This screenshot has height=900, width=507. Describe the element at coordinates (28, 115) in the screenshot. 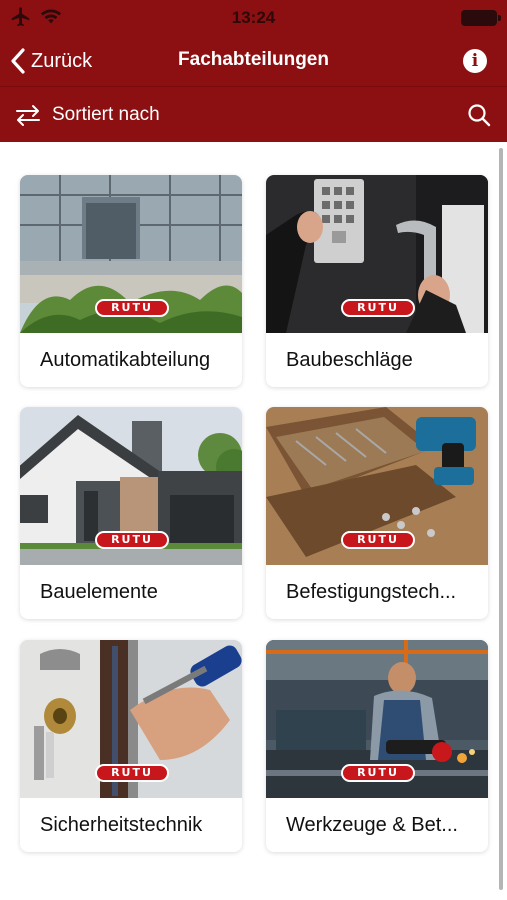

I see `swap-arrows-icon` at that location.